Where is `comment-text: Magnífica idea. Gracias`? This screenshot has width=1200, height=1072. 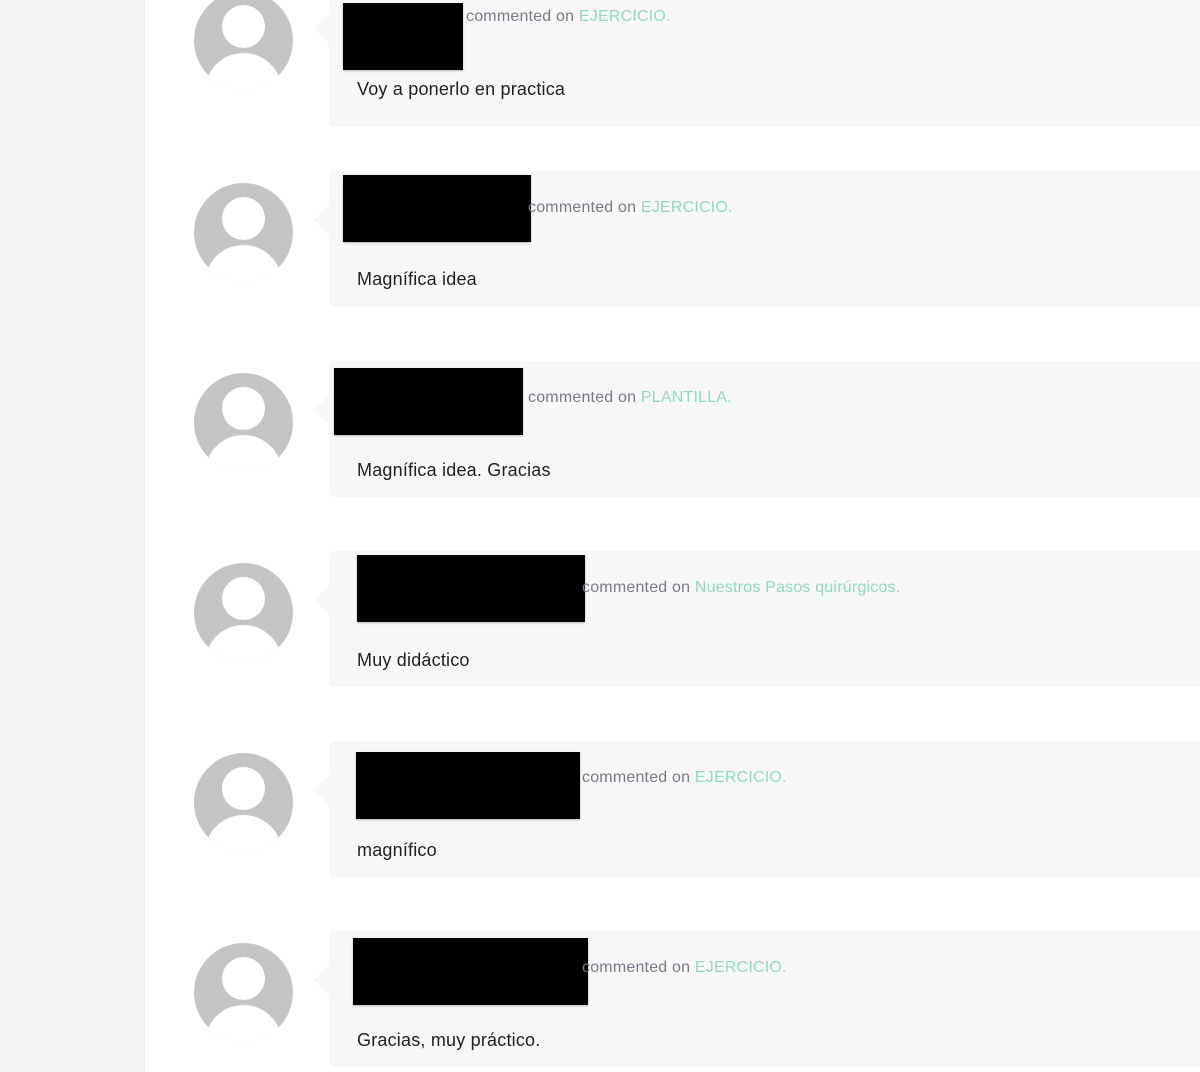
comment-text: Magnífica idea. Gracias is located at coordinates (454, 470).